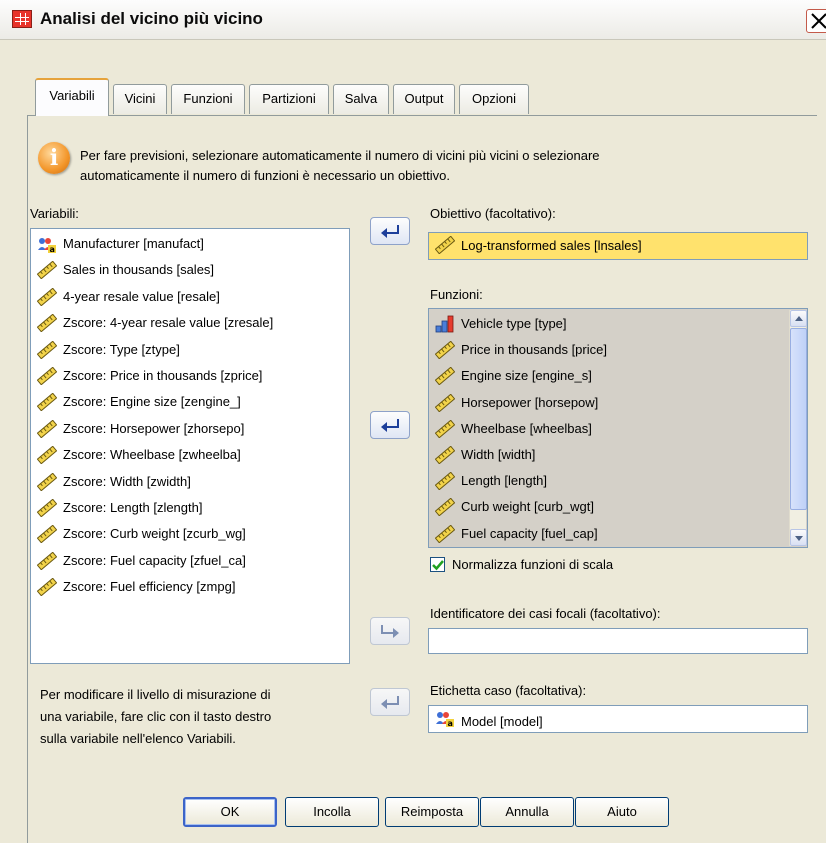 Image resolution: width=826 pixels, height=843 pixels. I want to click on feature-list-item-label: Wheelbase [wheelbas], so click(526, 428).